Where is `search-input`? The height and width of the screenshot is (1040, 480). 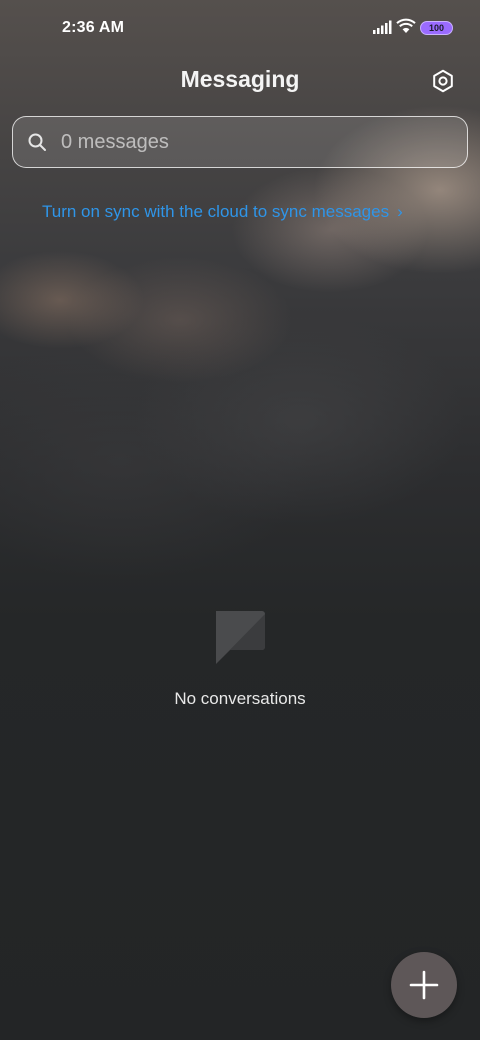 search-input is located at coordinates (241, 142).